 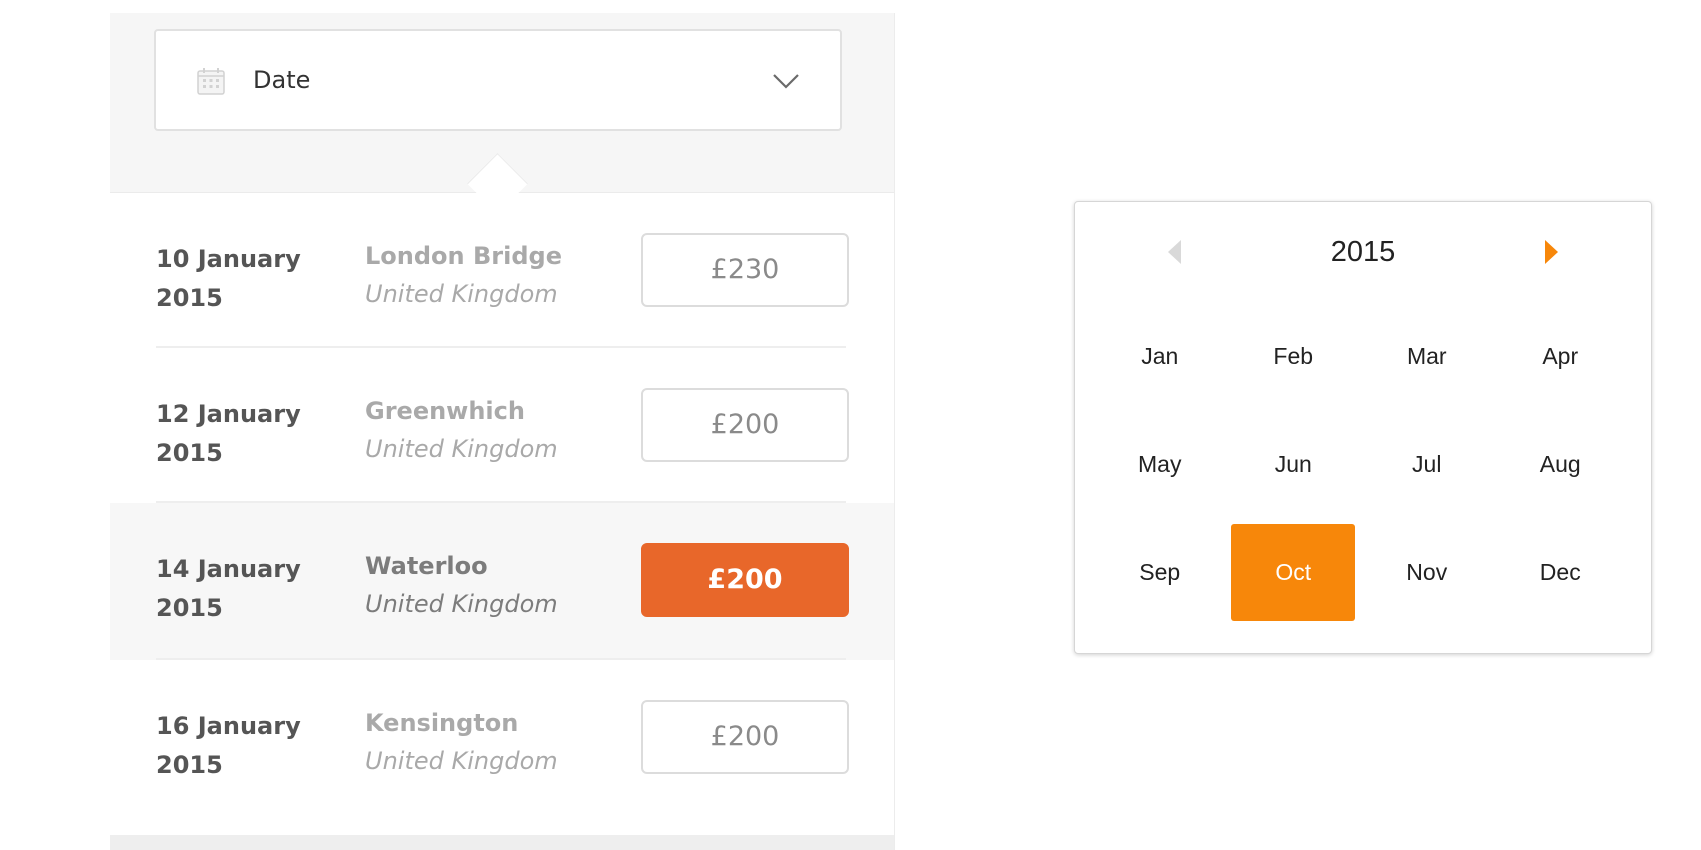 What do you see at coordinates (480, 742) in the screenshot?
I see `result-location: Kensington United Kingdom` at bounding box center [480, 742].